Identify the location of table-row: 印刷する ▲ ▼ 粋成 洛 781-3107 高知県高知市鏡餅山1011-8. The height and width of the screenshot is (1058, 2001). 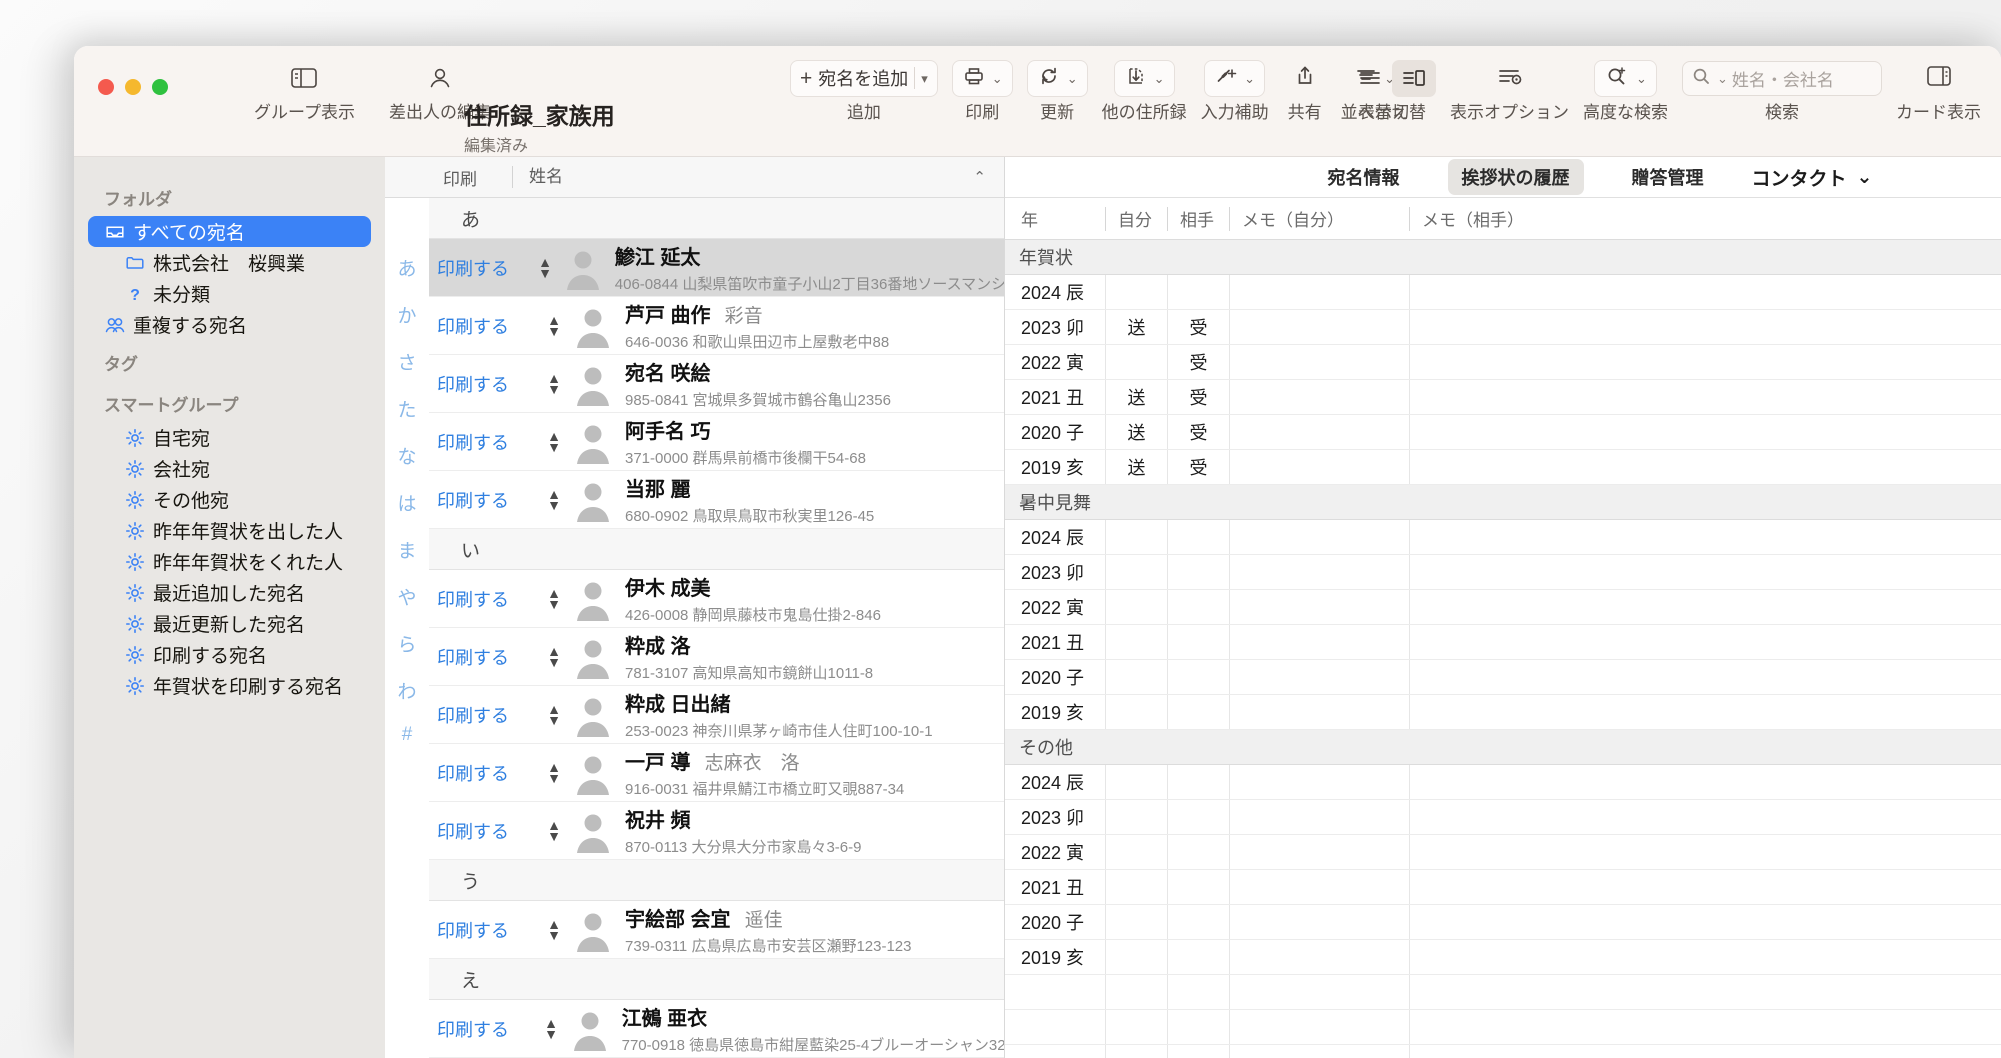
(716, 657).